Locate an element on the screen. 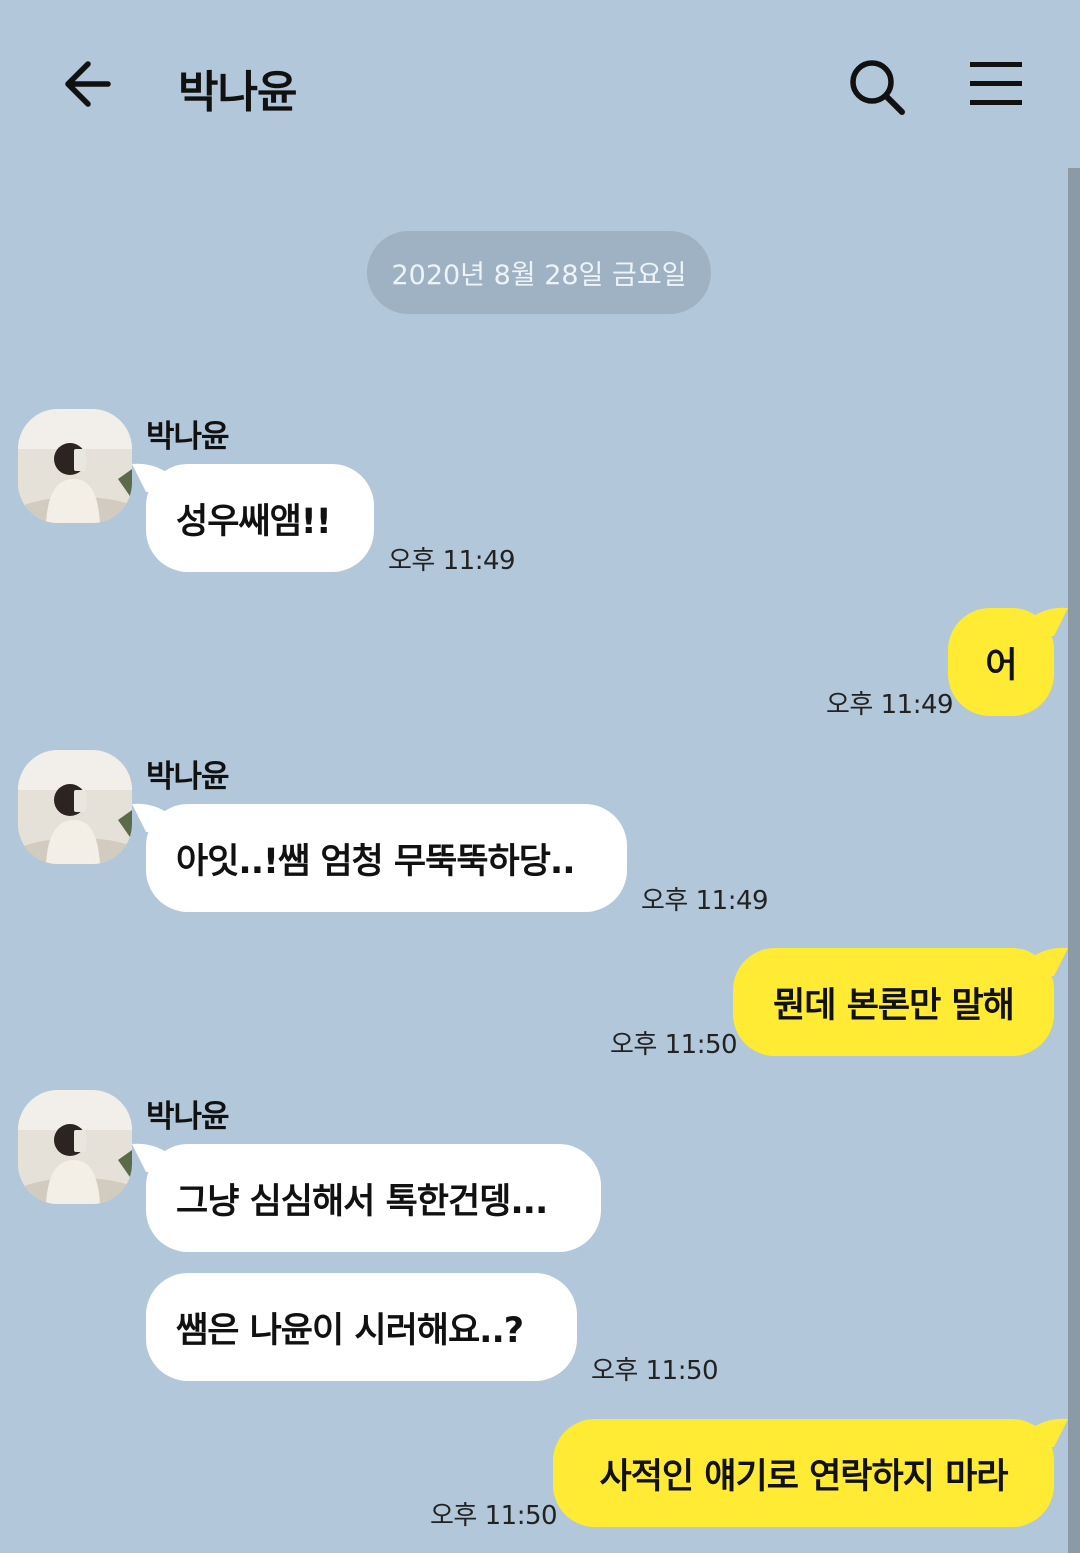 Image resolution: width=1080 pixels, height=1553 pixels. message-text: 아잇..!쌤 엄청 무뚝뚝하당.. is located at coordinates (376, 861).